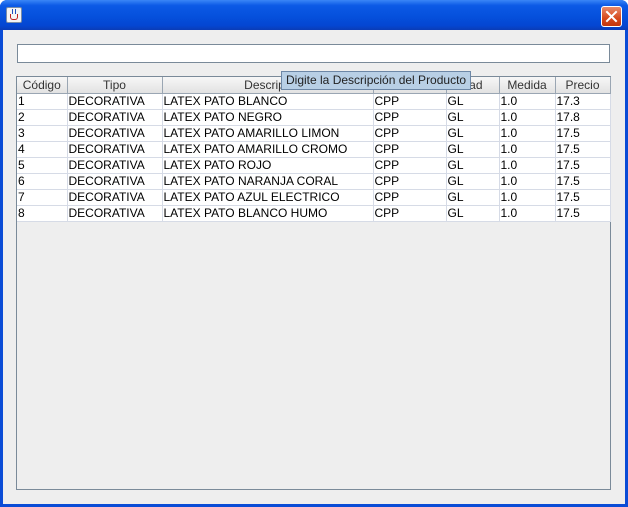  What do you see at coordinates (583, 85) in the screenshot?
I see `column-header: Precio` at bounding box center [583, 85].